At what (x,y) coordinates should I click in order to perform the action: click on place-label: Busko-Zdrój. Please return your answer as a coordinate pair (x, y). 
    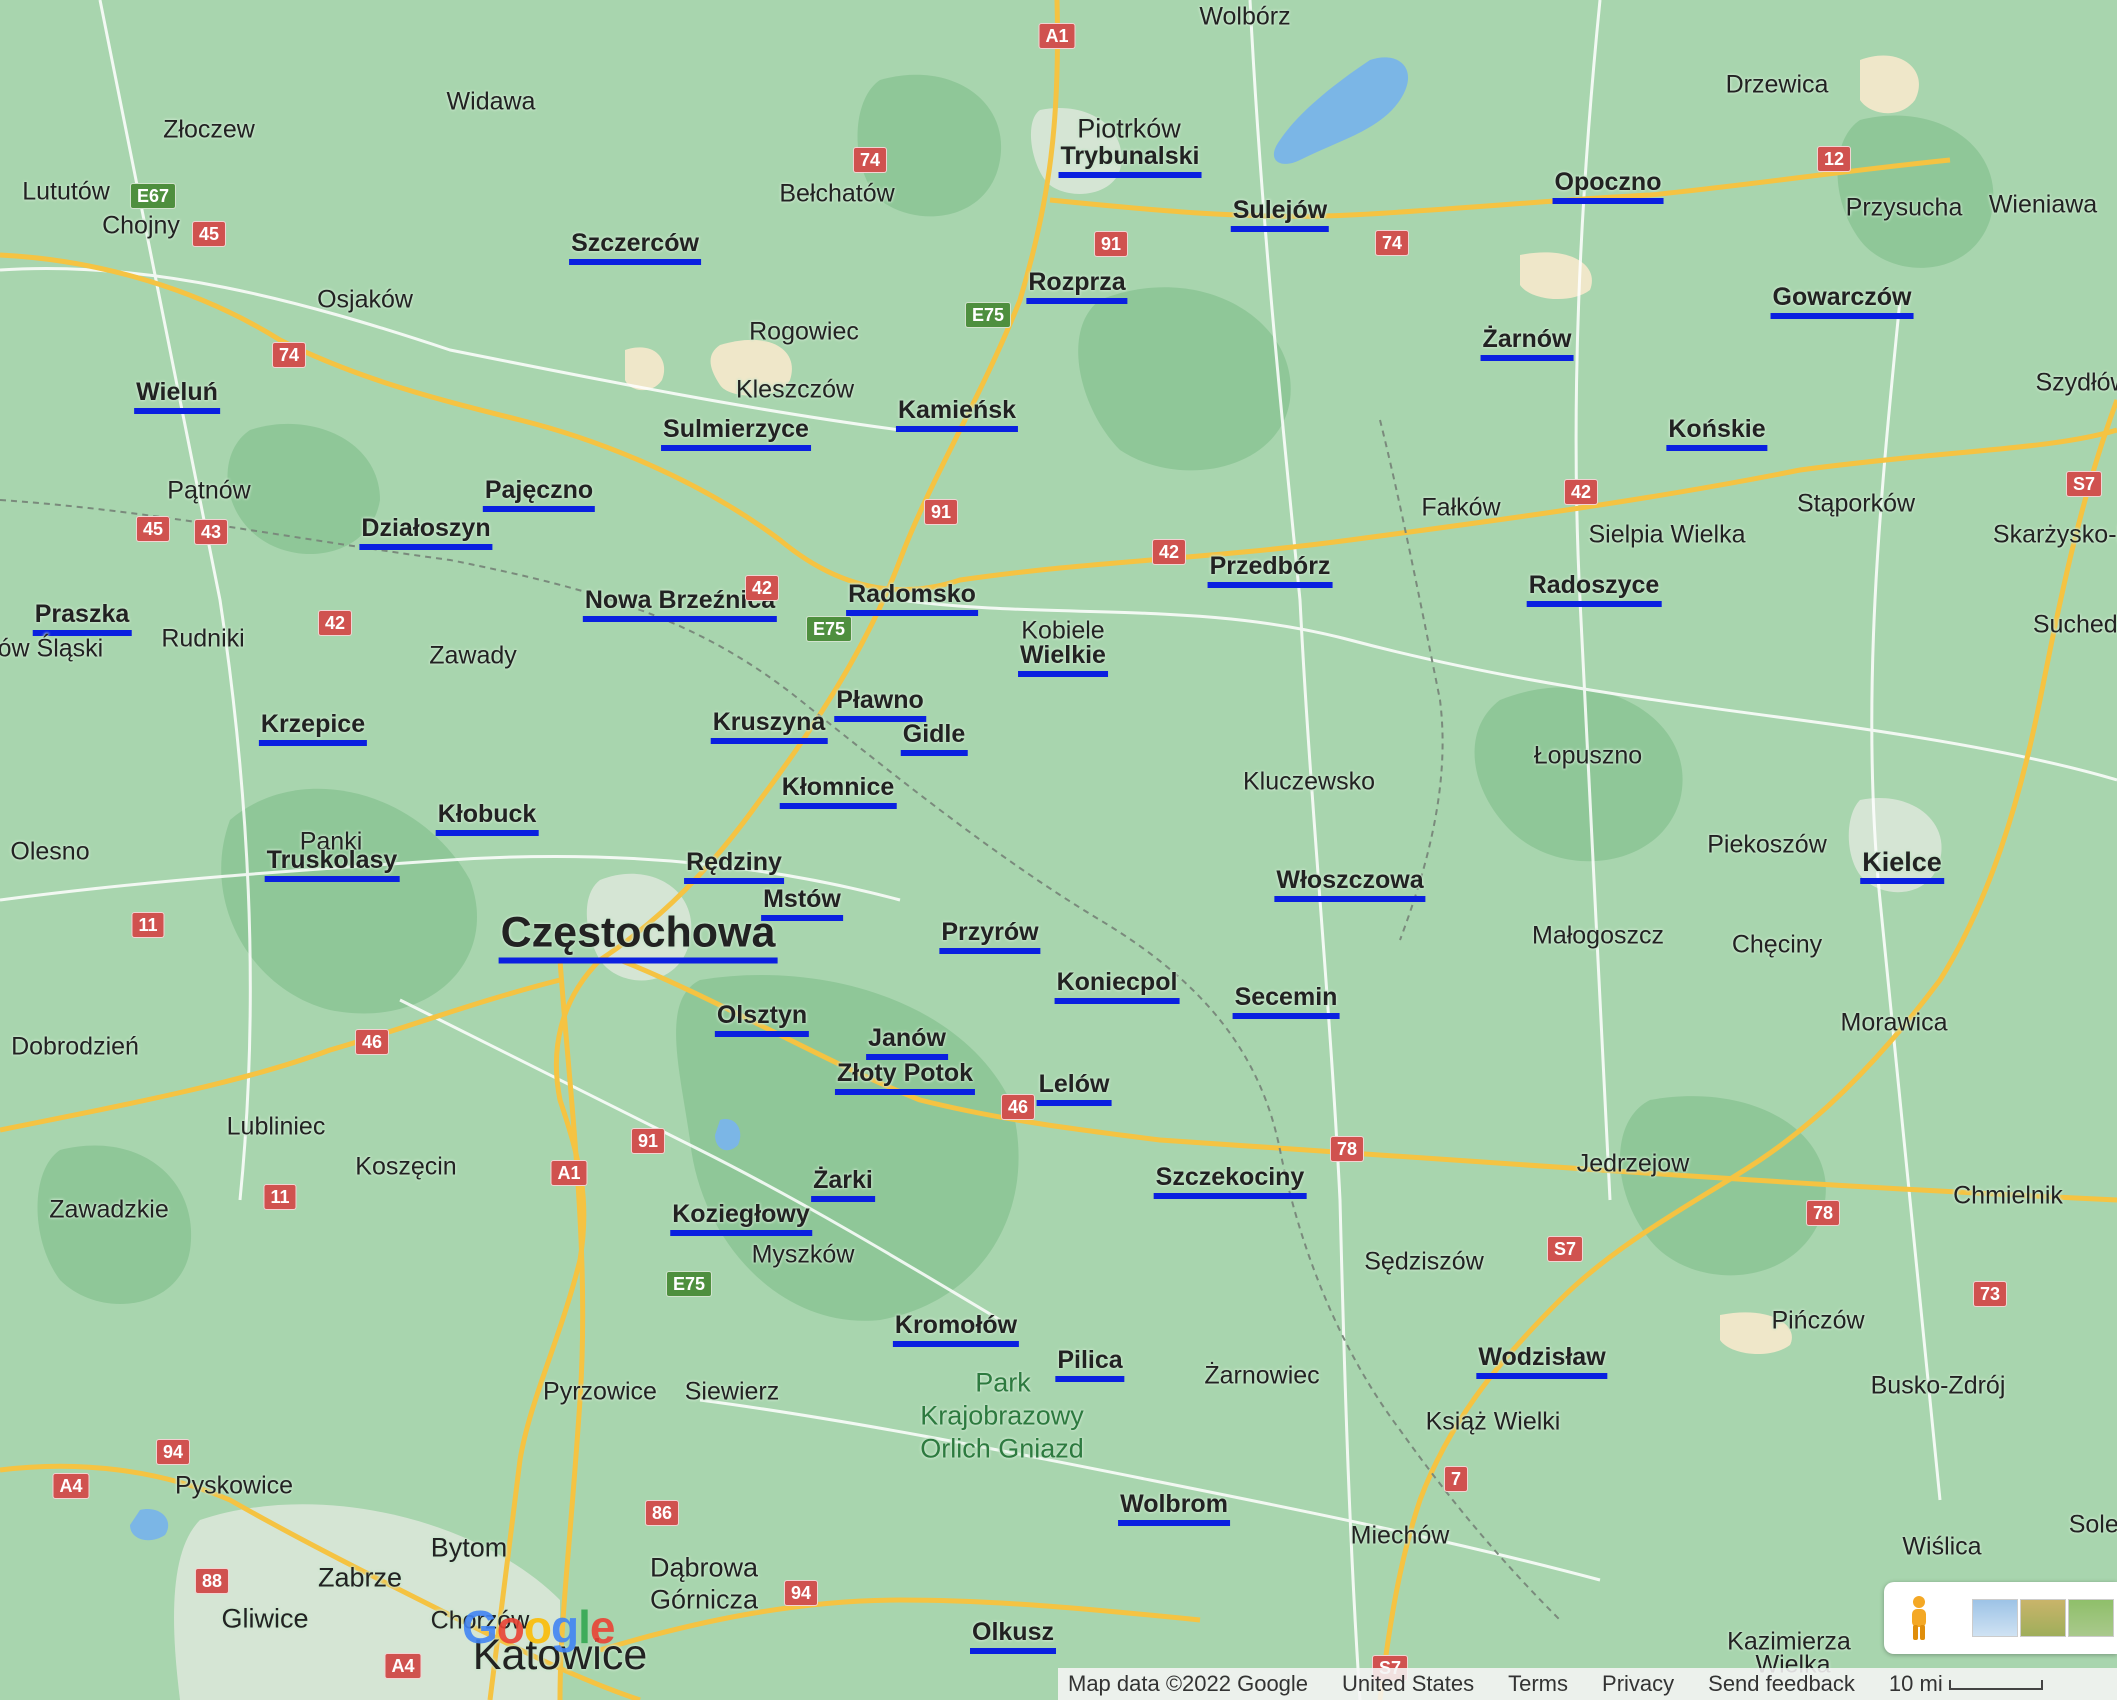
    Looking at the image, I should click on (1938, 1386).